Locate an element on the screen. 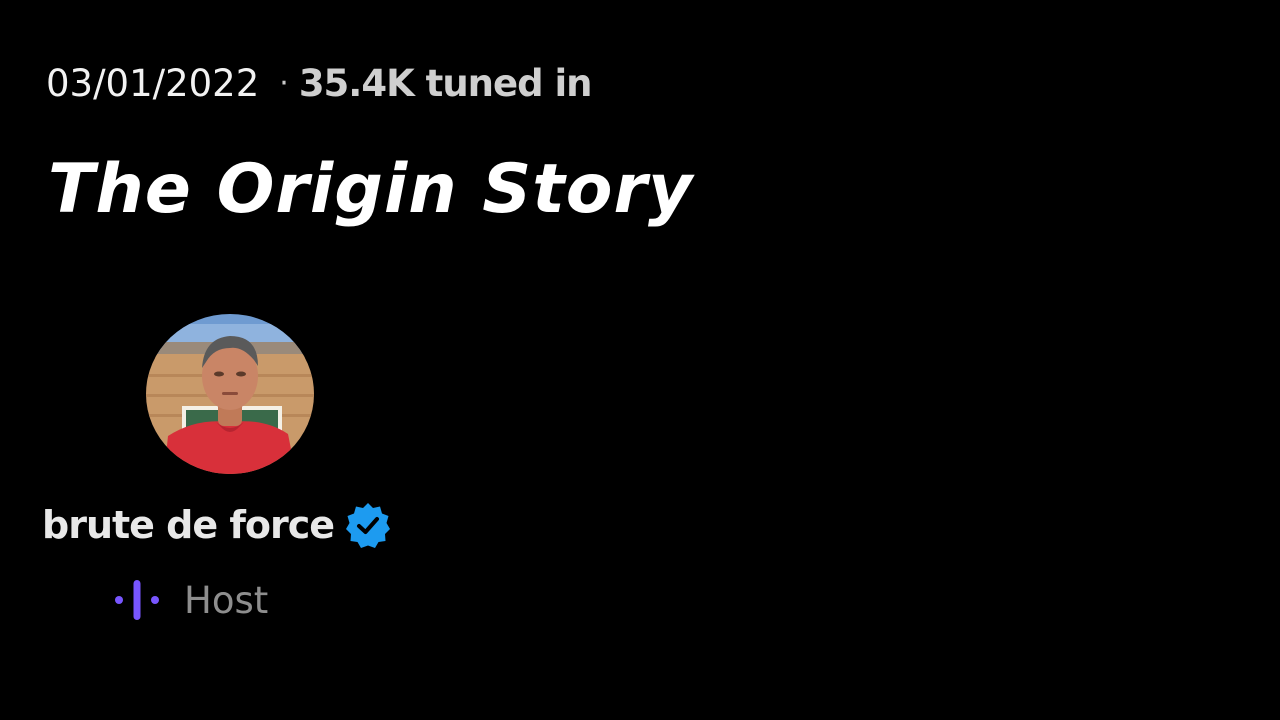 This screenshot has width=1280, height=720. space-meta-row: 03/01/2022 · 35.4K tuned in is located at coordinates (319, 83).